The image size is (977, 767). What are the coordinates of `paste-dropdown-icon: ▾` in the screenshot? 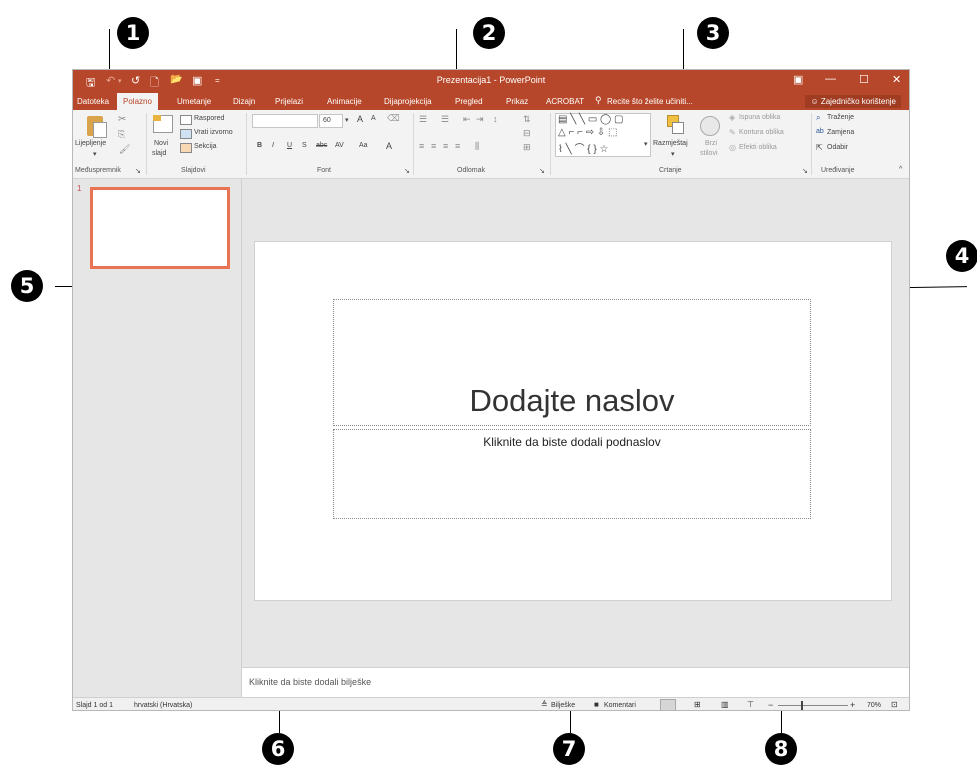 It's located at (95, 154).